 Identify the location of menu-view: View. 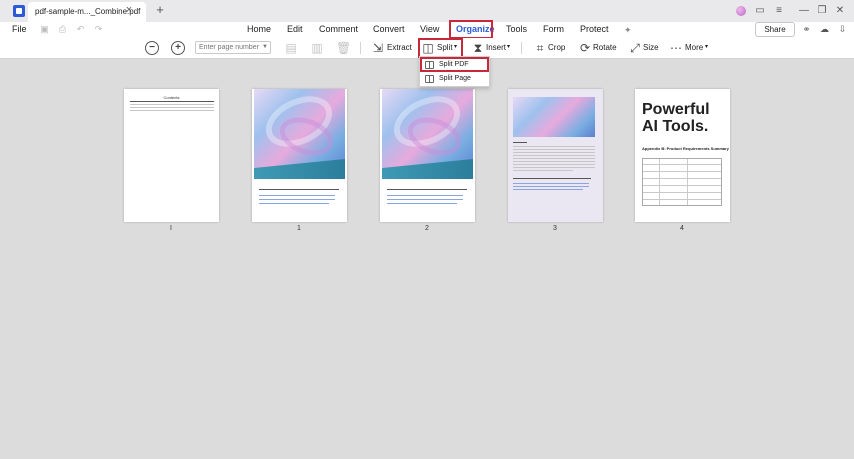
(429, 29).